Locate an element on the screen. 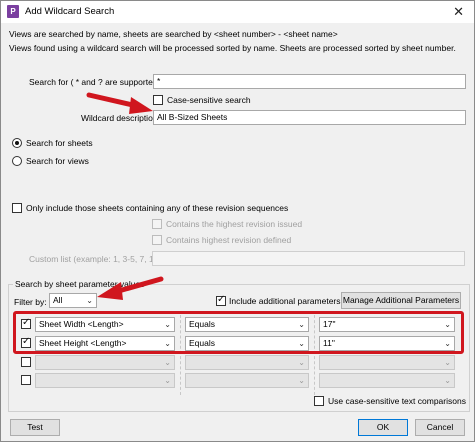 The width and height of the screenshot is (475, 442). ok-button: OK is located at coordinates (383, 427).